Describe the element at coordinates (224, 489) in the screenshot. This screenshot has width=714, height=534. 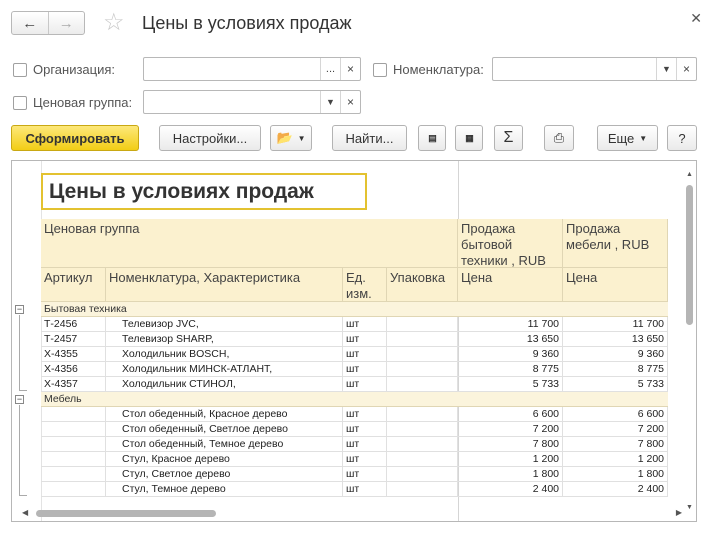
I see `nomenclature-cell: Стул, Темное дерево` at that location.